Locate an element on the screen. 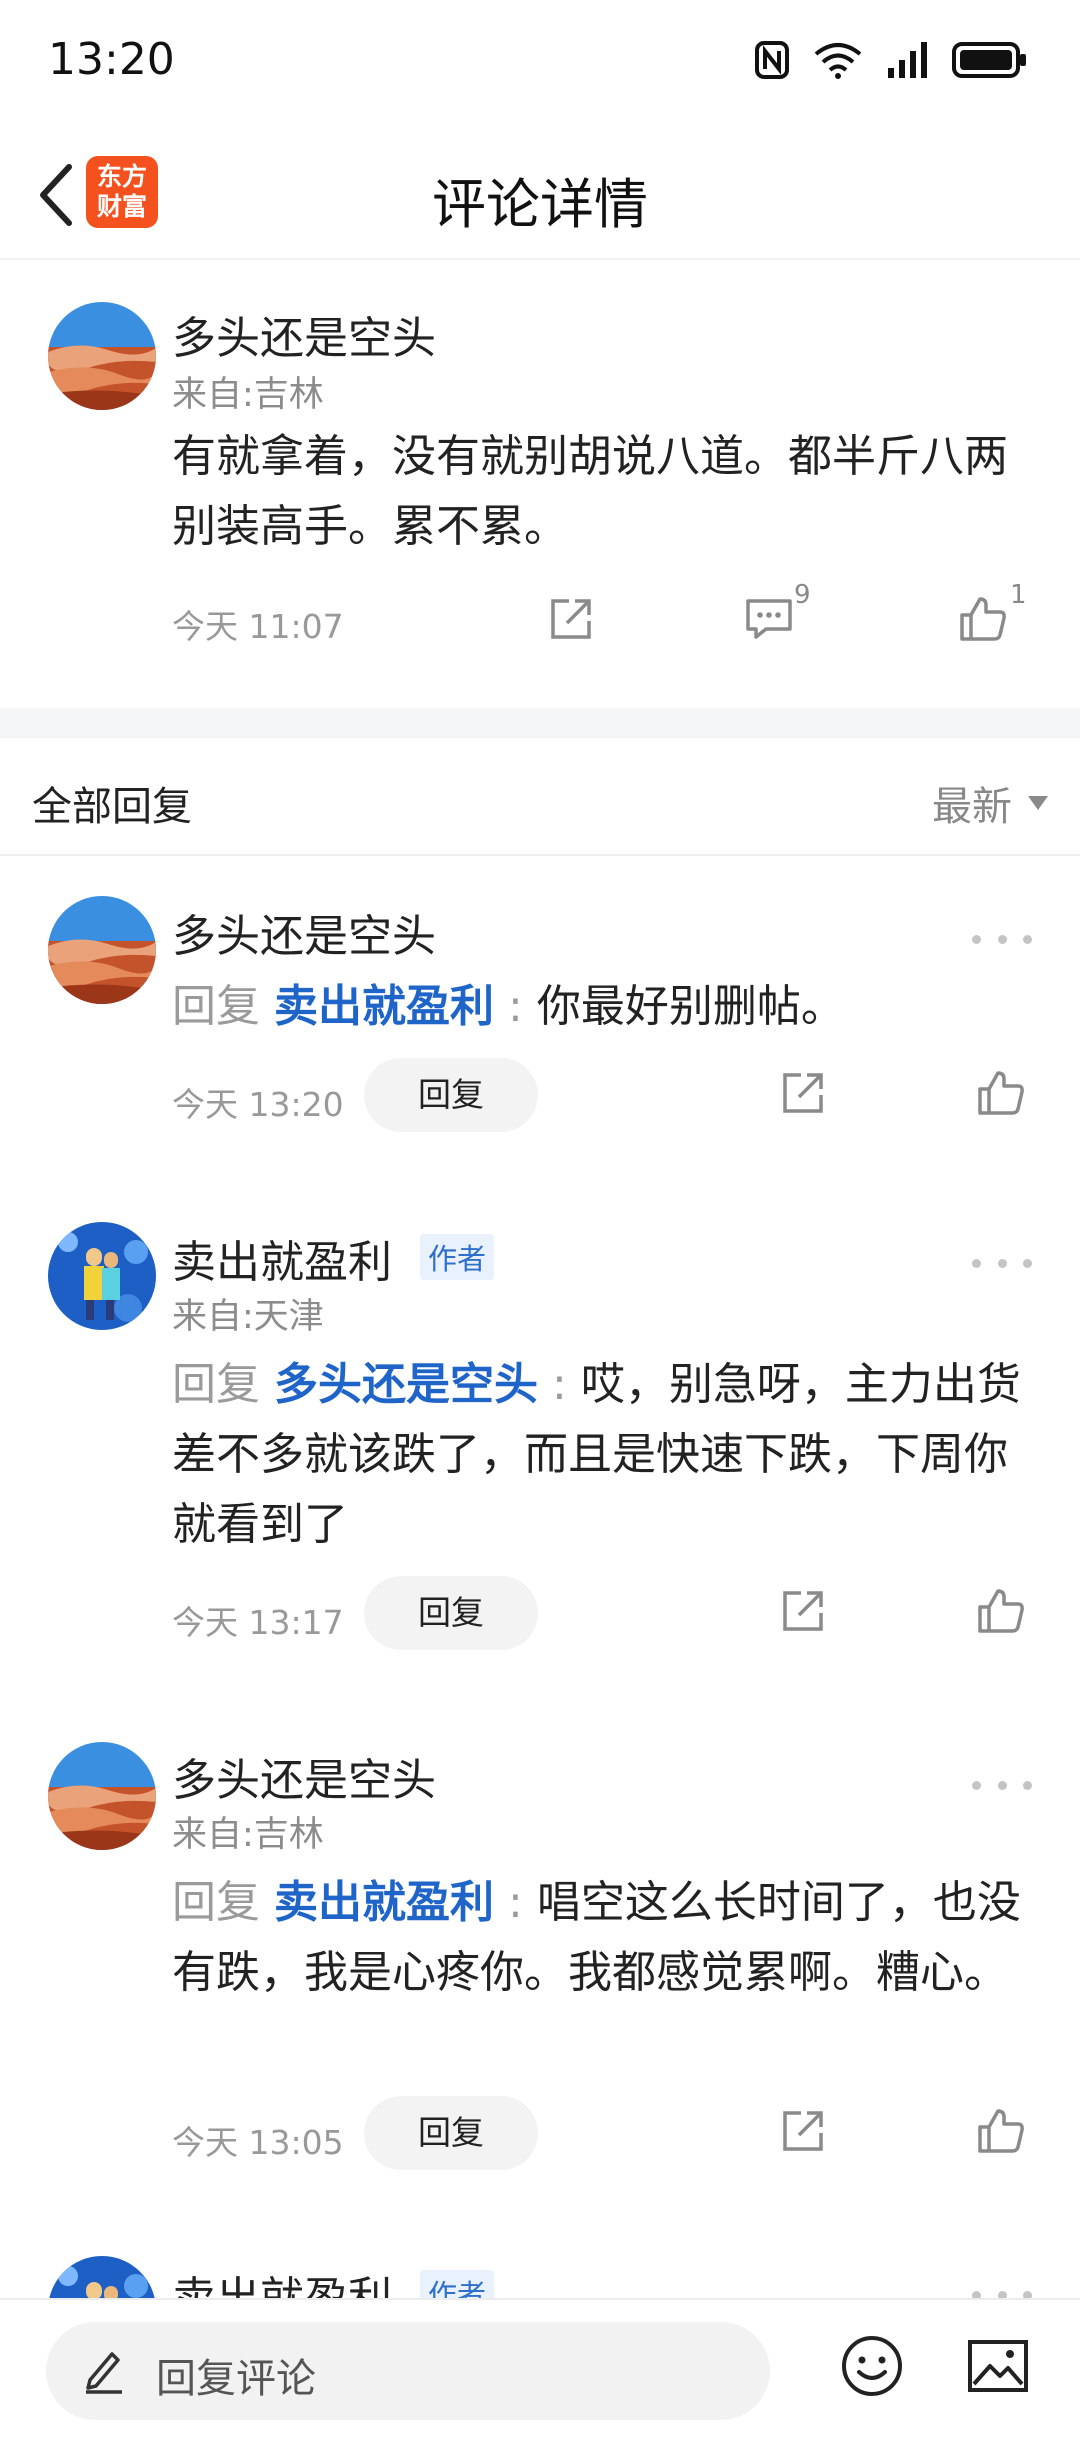 The width and height of the screenshot is (1080, 2440). status-icons is located at coordinates (891, 60).